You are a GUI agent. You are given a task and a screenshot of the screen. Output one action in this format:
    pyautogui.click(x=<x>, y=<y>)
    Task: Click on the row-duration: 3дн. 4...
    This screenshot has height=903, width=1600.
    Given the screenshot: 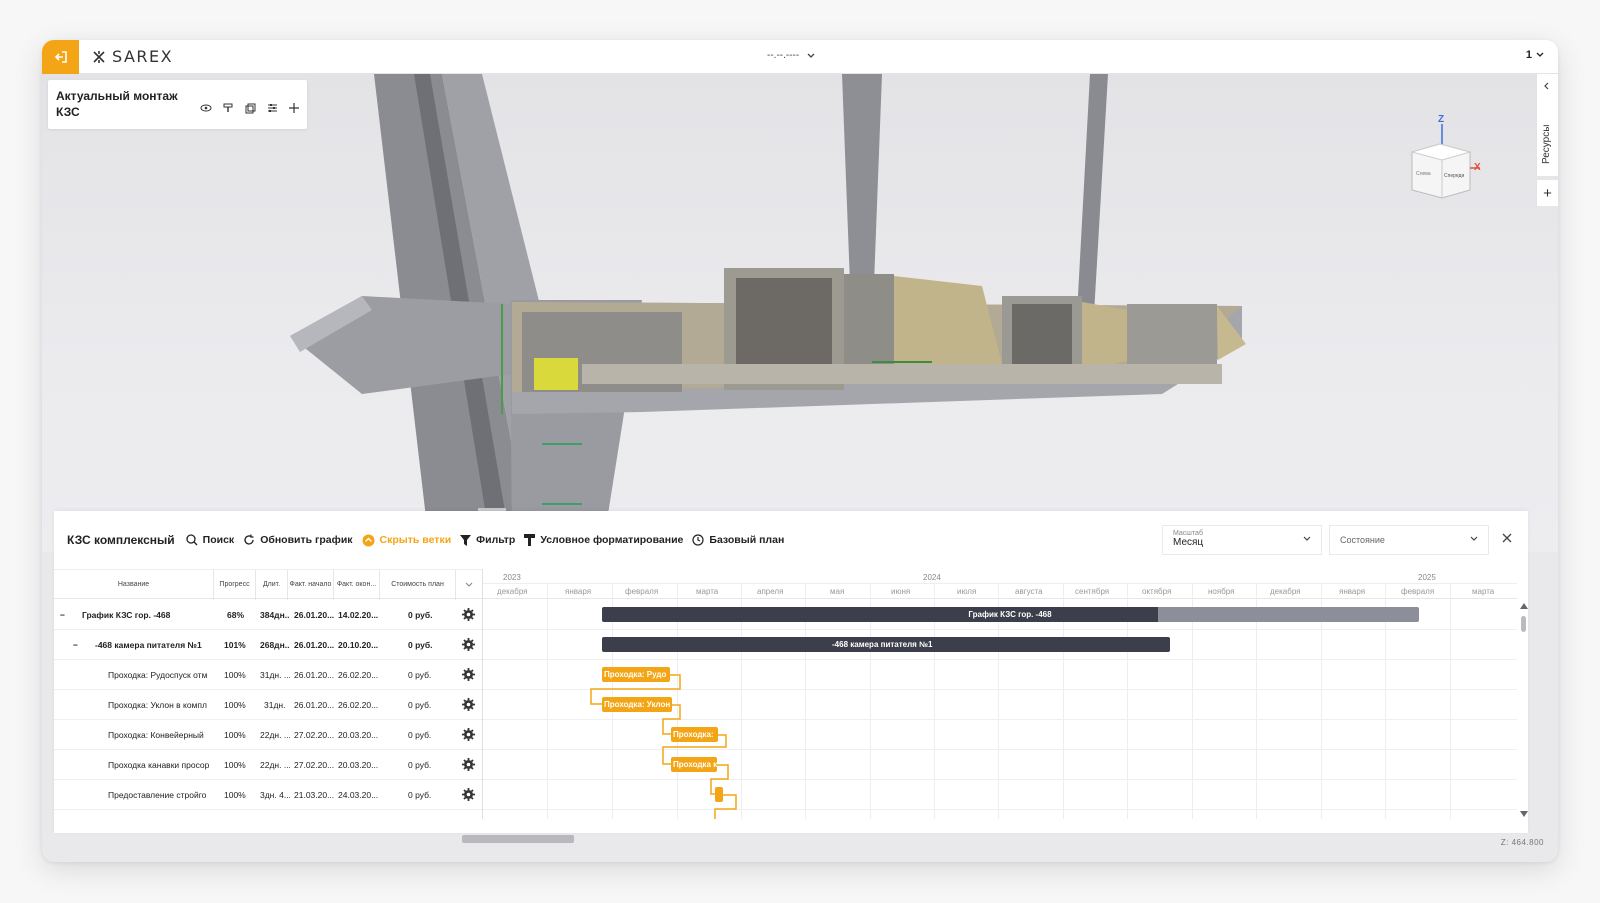 What is the action you would take?
    pyautogui.click(x=275, y=795)
    